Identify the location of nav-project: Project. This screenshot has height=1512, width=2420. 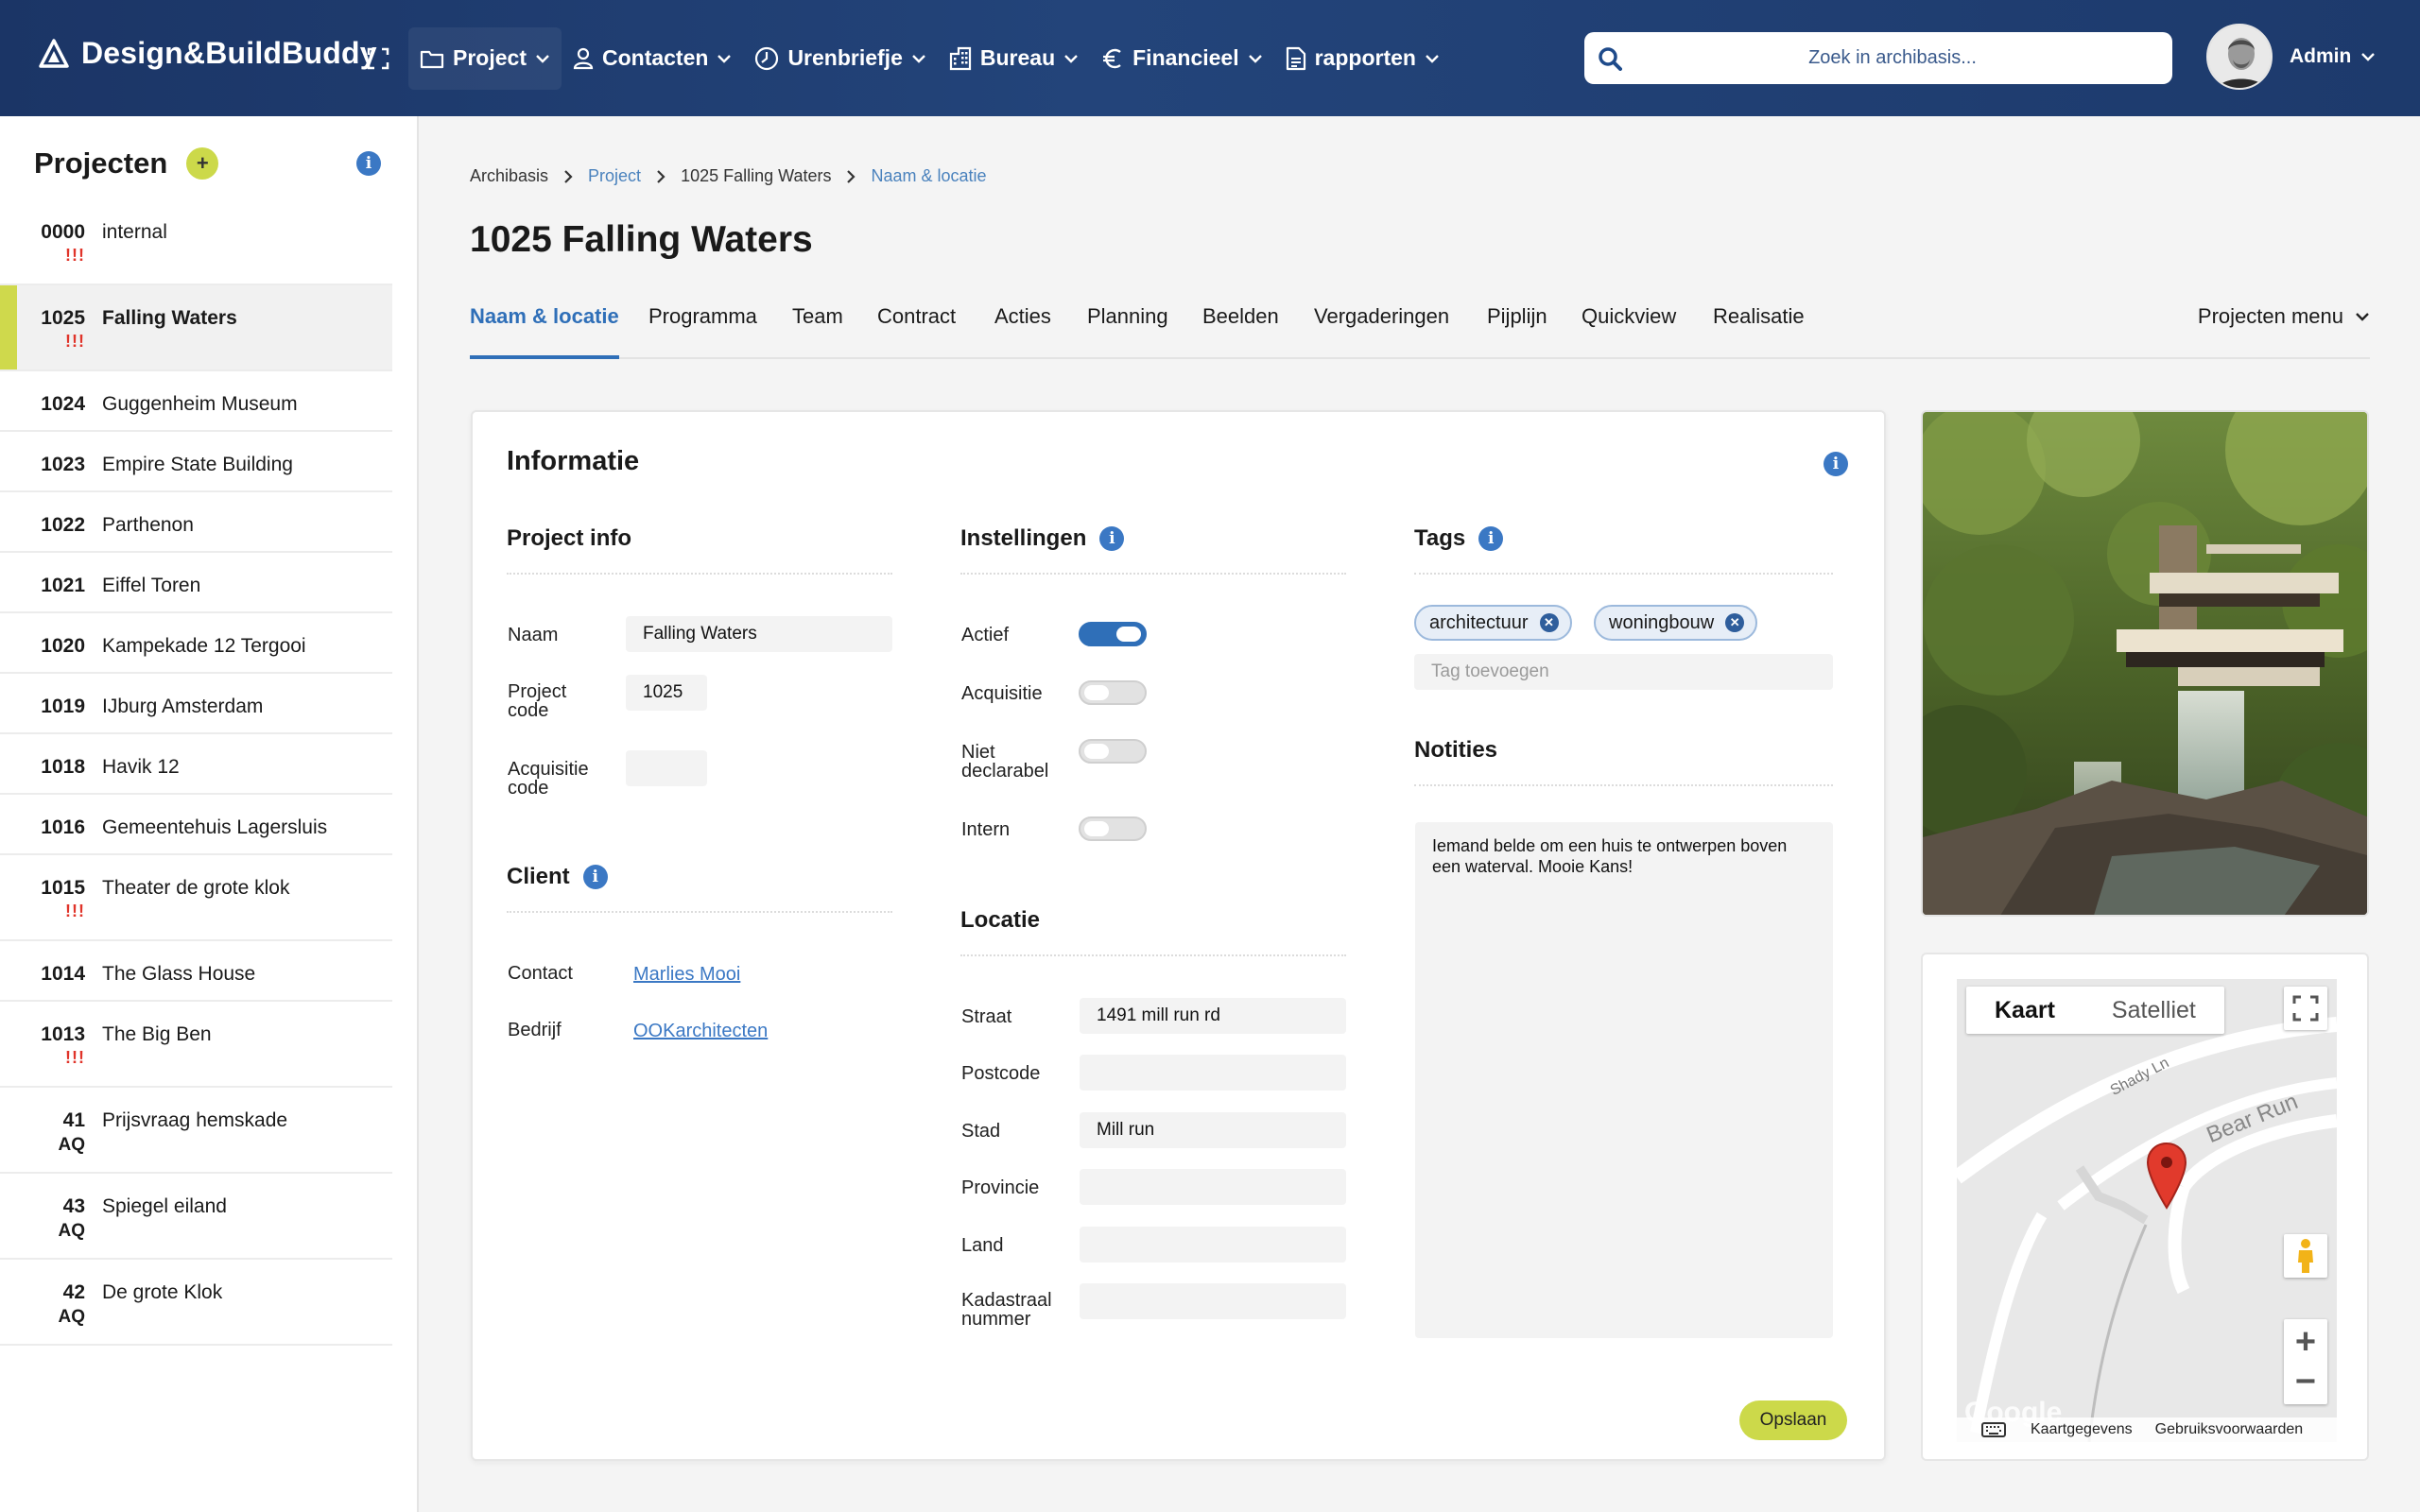
(485, 58).